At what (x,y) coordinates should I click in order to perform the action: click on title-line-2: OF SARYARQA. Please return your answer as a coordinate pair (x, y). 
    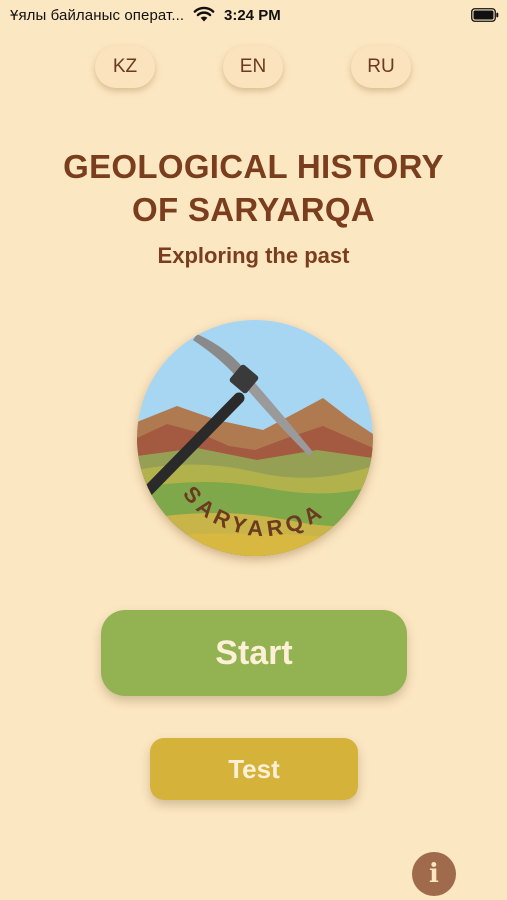
    Looking at the image, I should click on (253, 209).